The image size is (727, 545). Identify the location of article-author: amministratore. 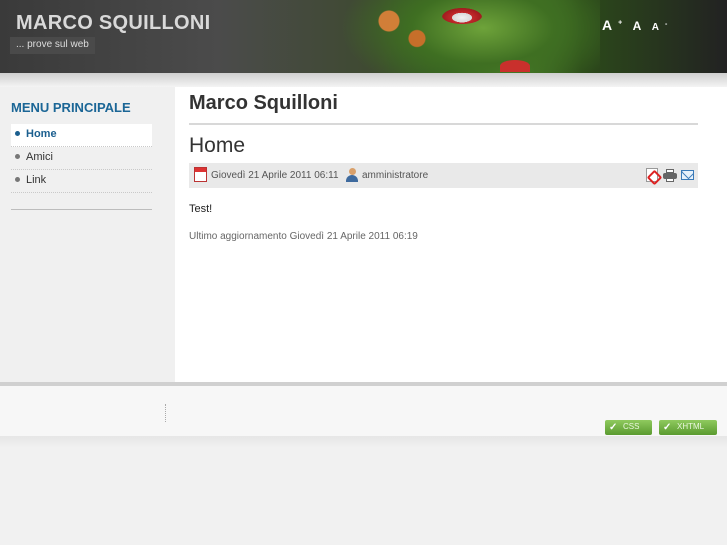
(395, 175).